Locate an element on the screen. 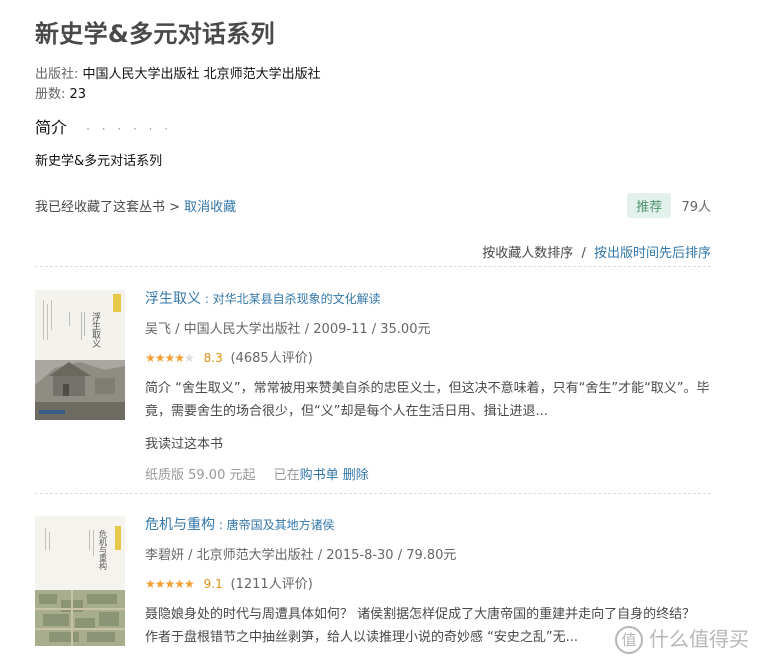  book-cover: 危机与重构 is located at coordinates (80, 581).